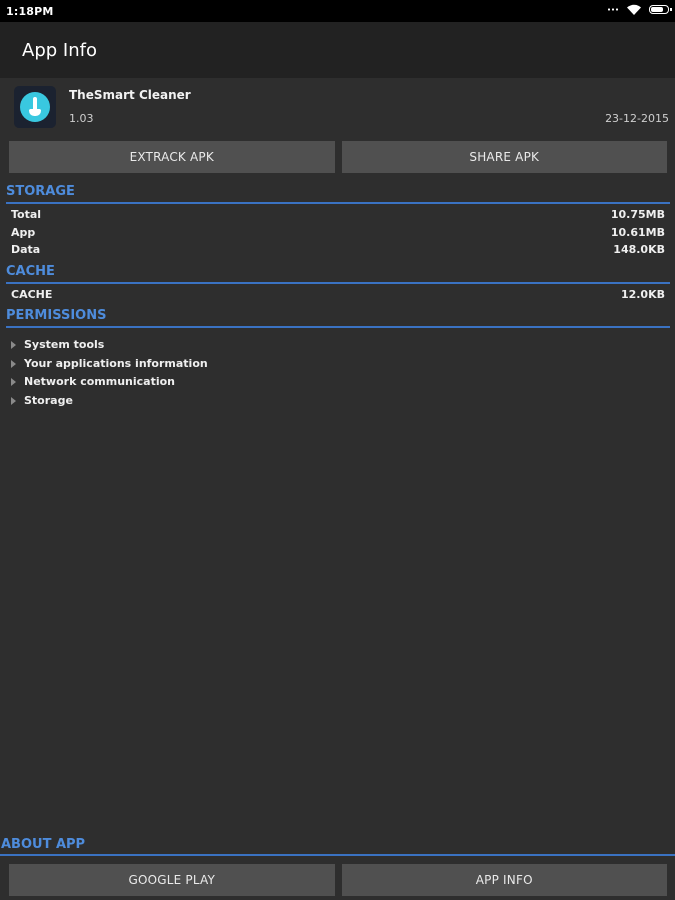 The width and height of the screenshot is (675, 900). Describe the element at coordinates (338, 880) in the screenshot. I see `bottom-actions: GOOGLE PLAY APP INFO` at that location.